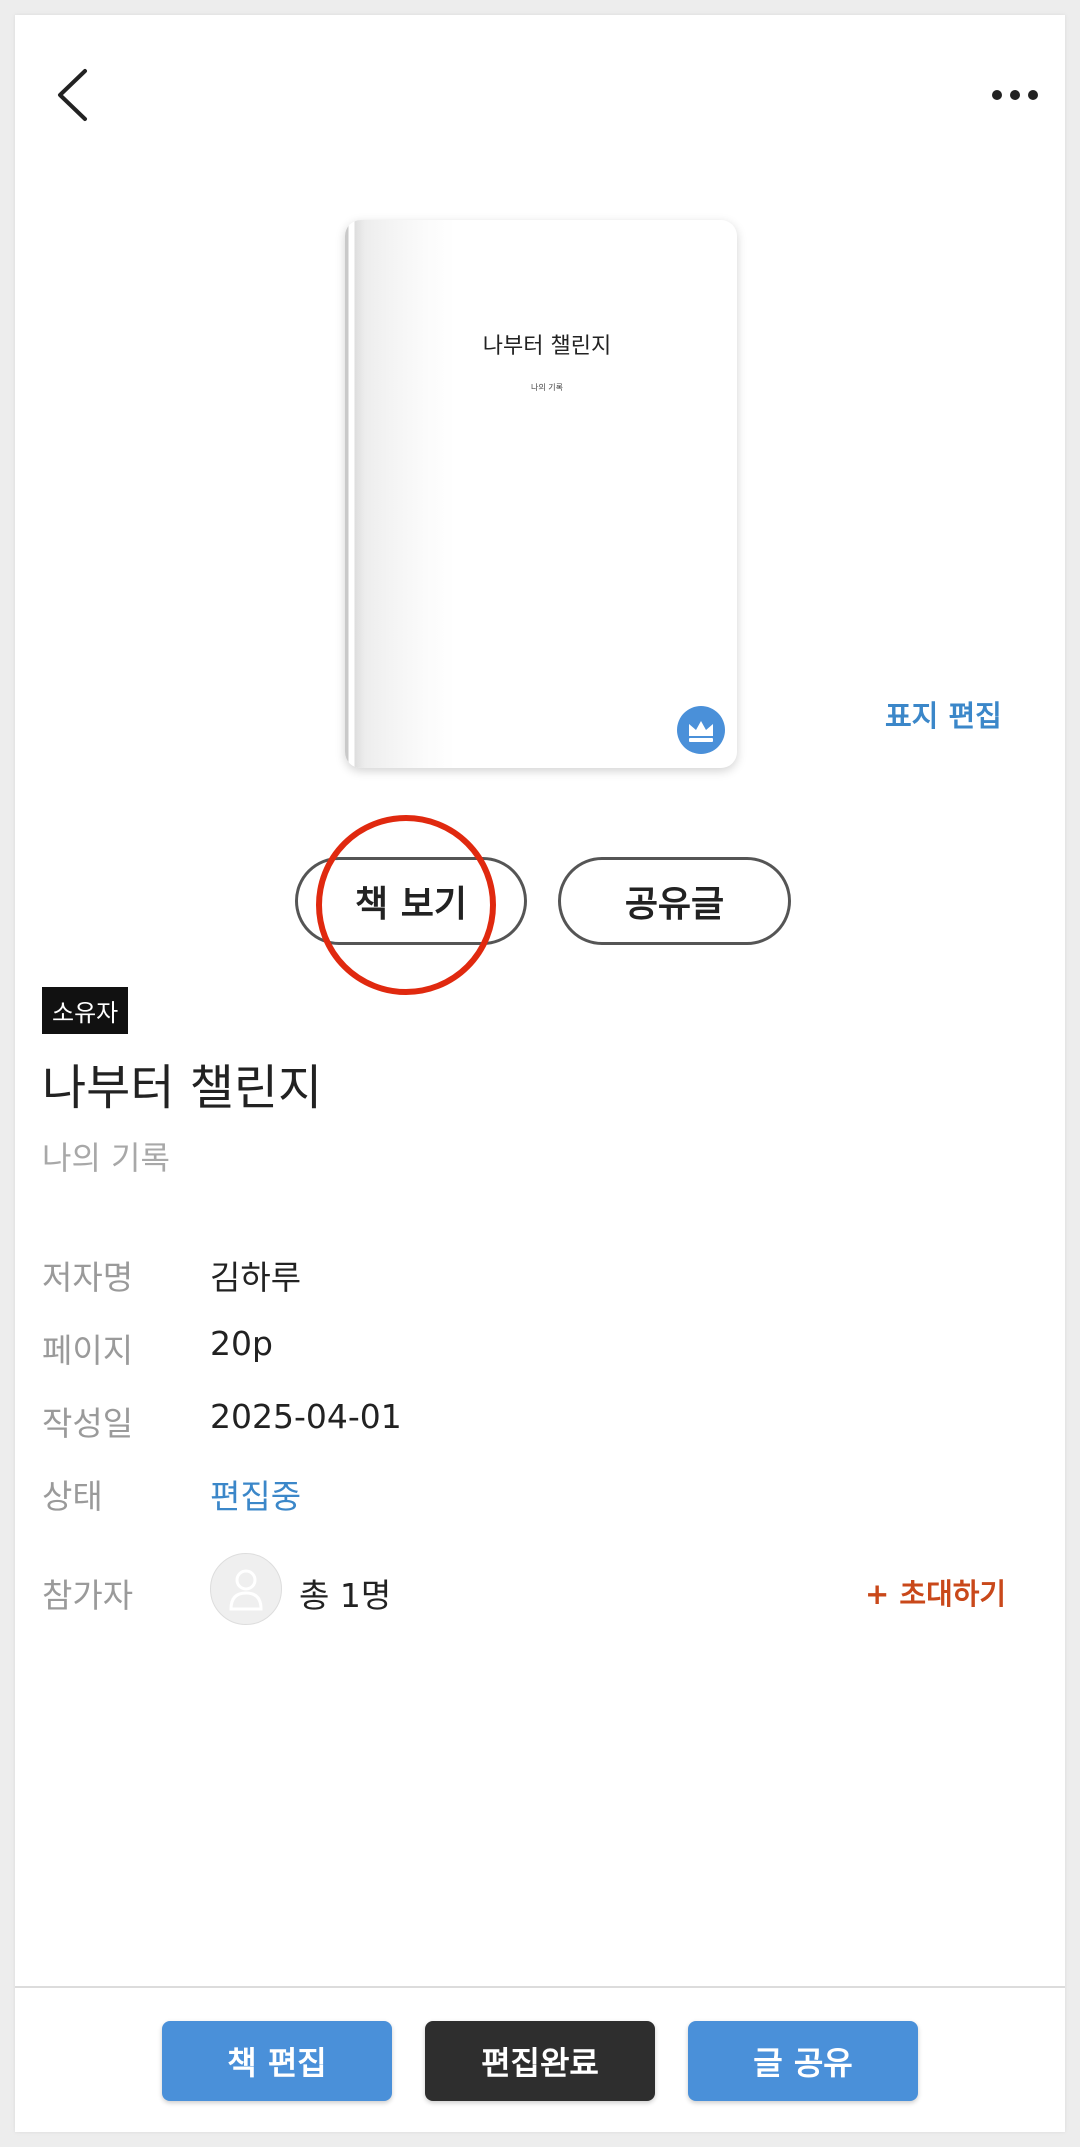 This screenshot has width=1080, height=2147. I want to click on chevron-left-icon, so click(72, 95).